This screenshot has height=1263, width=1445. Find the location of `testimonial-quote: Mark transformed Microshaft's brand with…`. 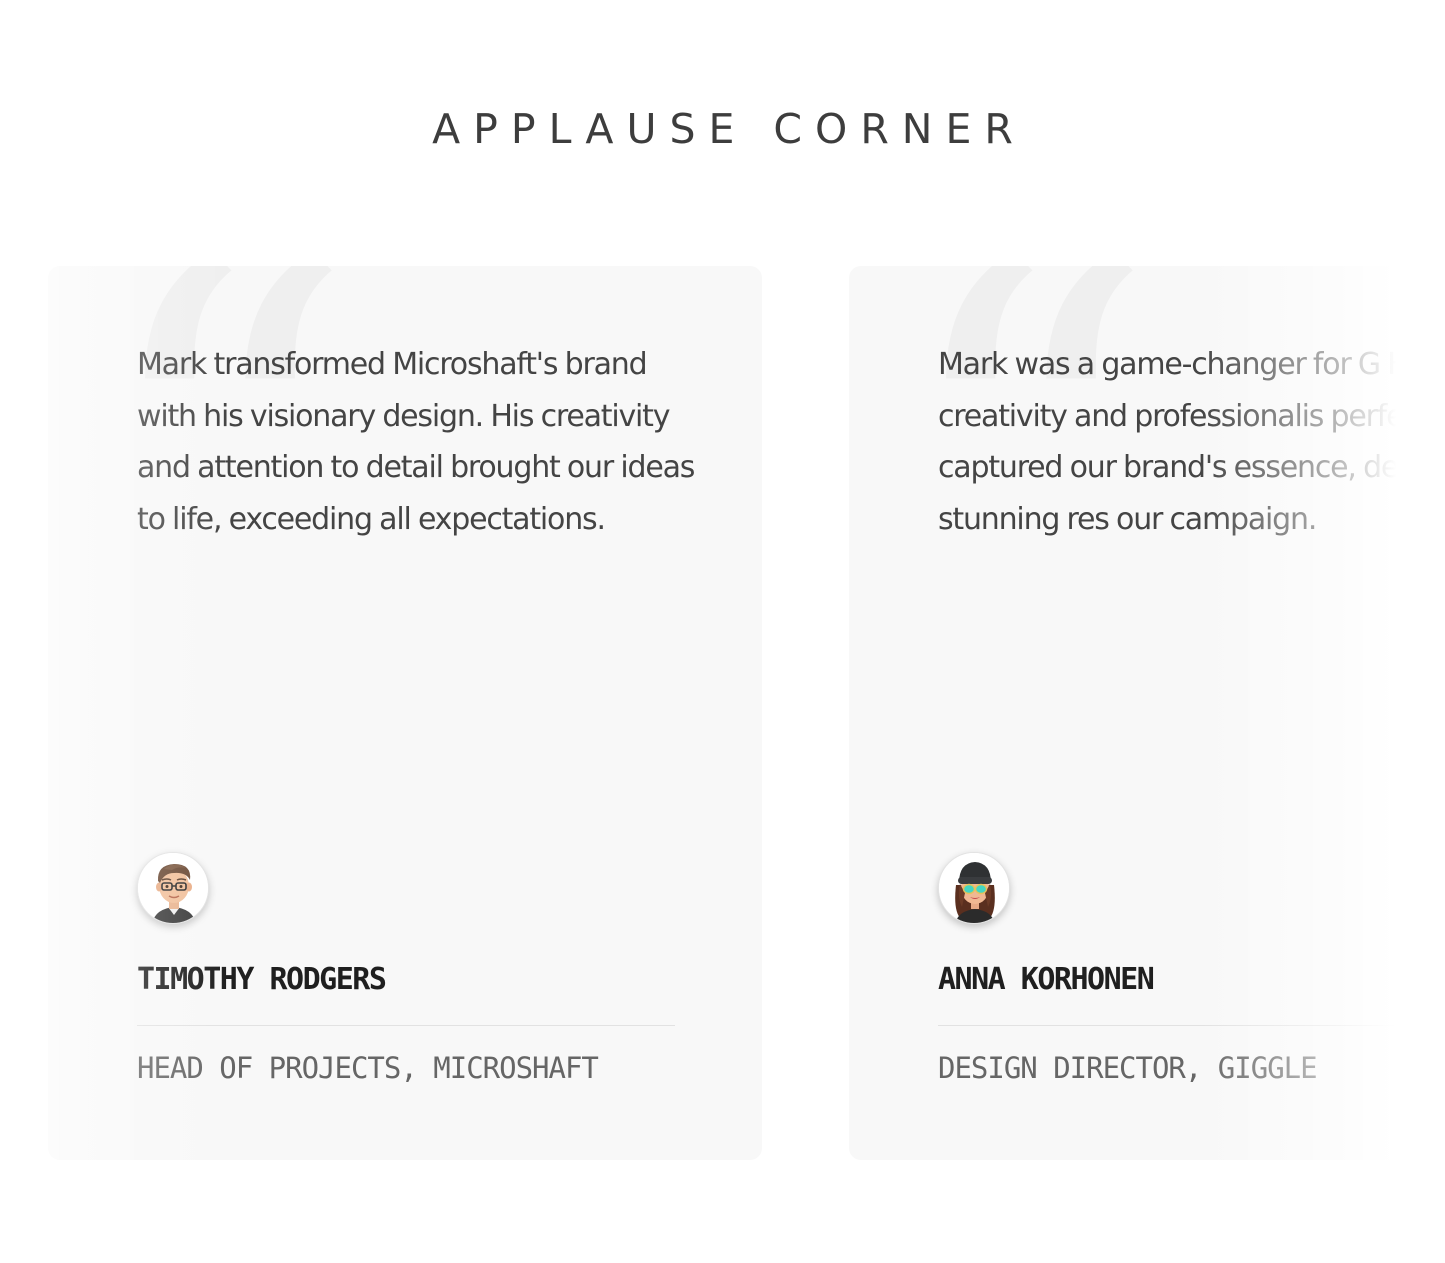

testimonial-quote: Mark transformed Microshaft's brand with… is located at coordinates (416, 442).